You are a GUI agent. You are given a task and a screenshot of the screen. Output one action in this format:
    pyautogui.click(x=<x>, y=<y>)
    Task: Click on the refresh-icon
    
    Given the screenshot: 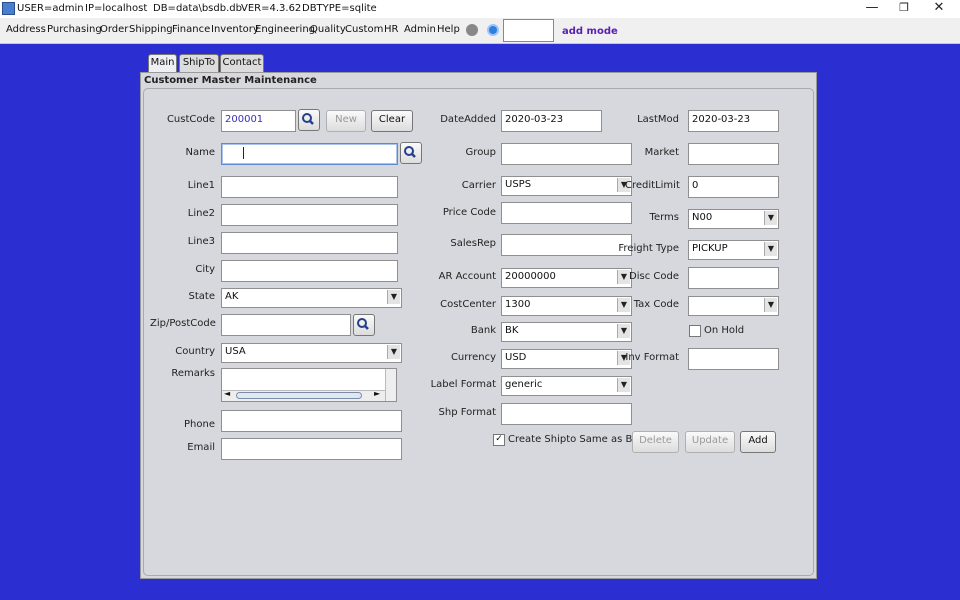 What is the action you would take?
    pyautogui.click(x=493, y=30)
    